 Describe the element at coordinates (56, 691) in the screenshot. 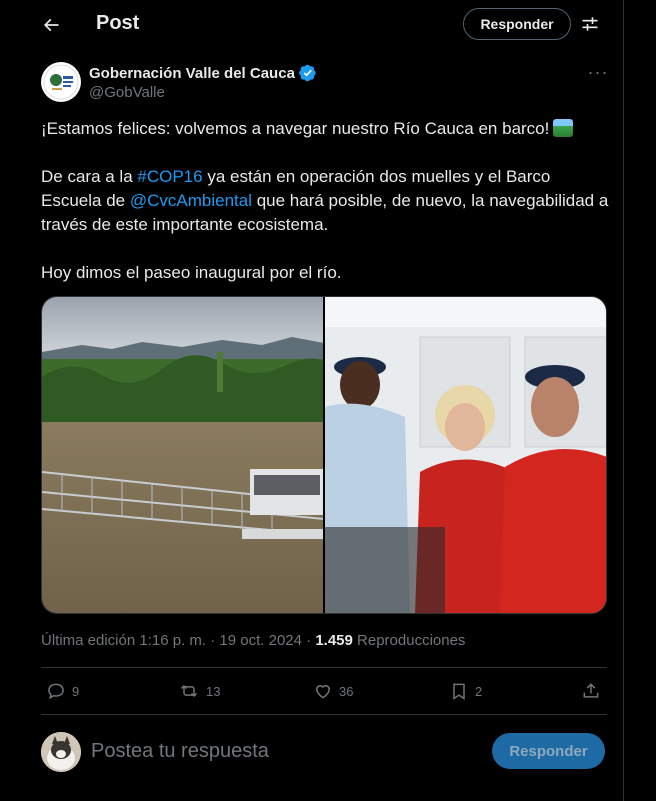

I see `comment-icon` at that location.